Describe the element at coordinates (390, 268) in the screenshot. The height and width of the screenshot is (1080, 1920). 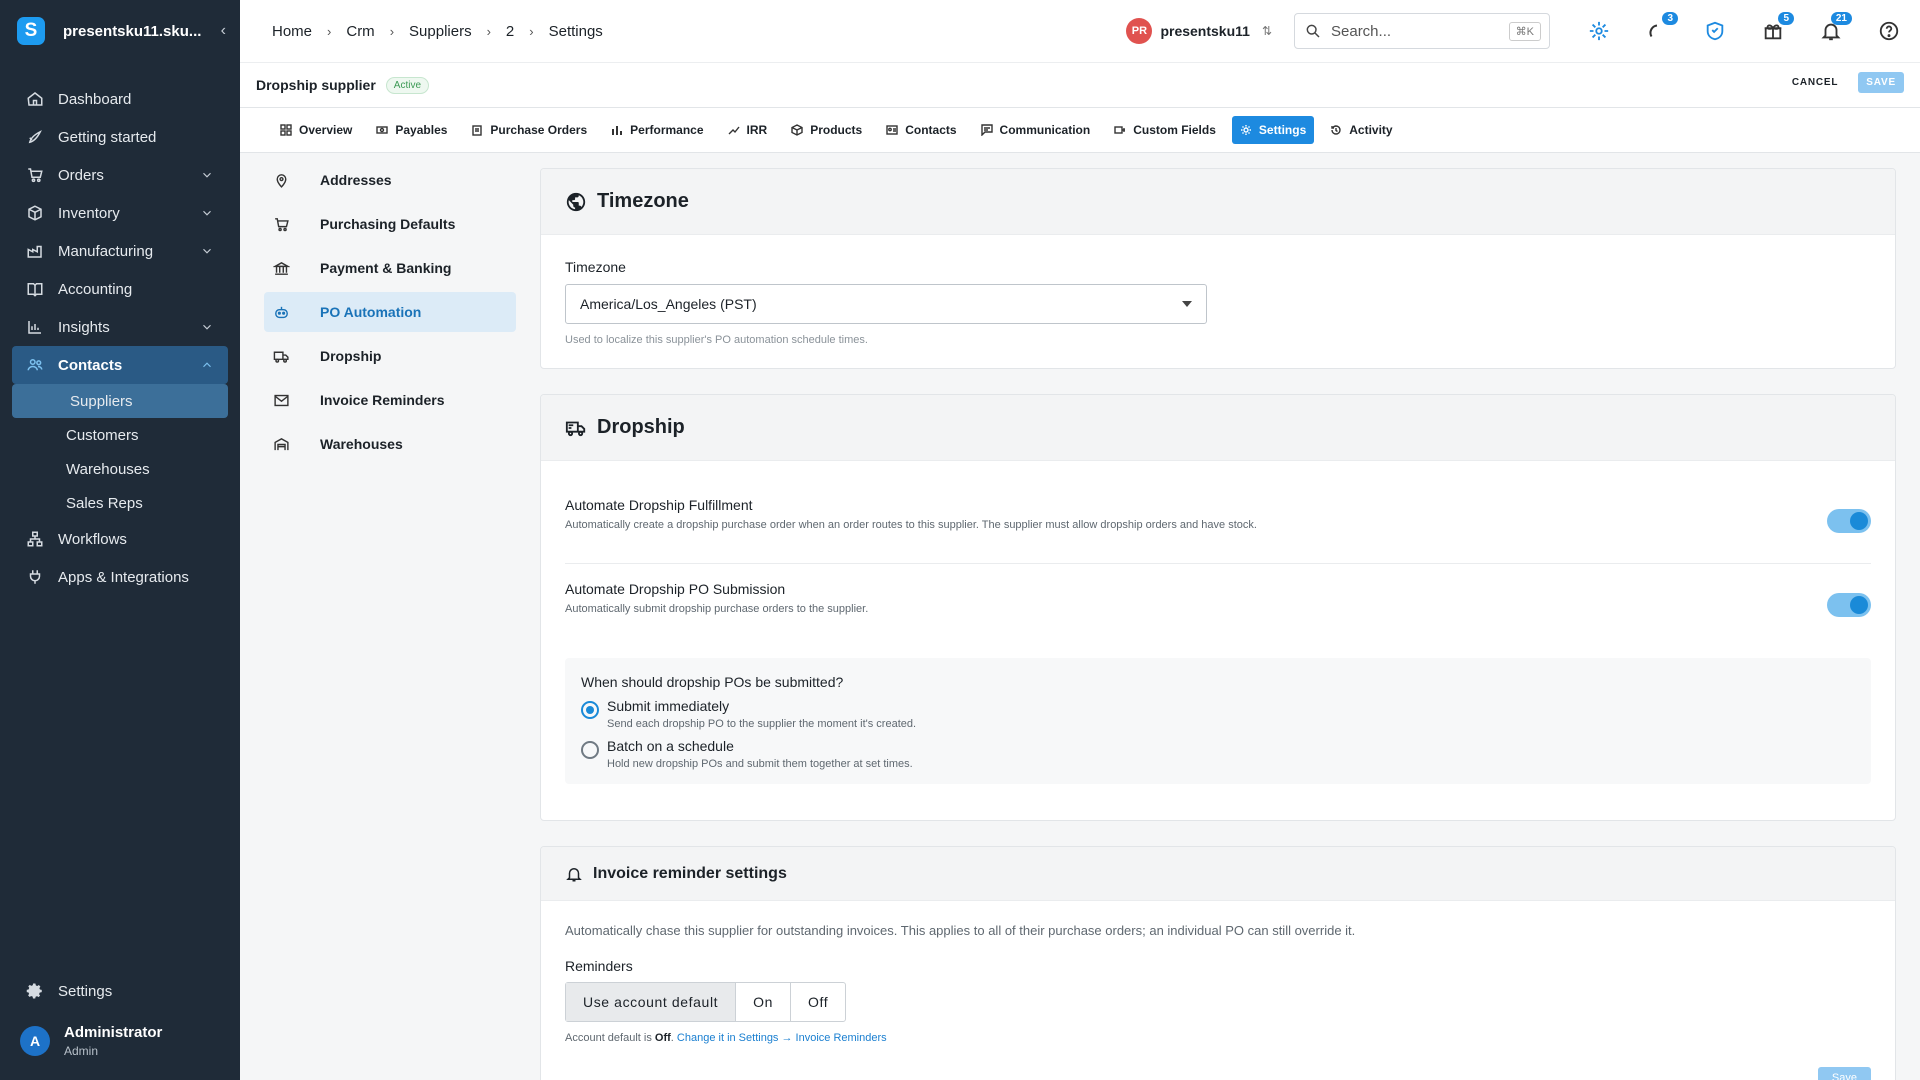
I see `settings-menu-payment-banking: Payment & Banking` at that location.